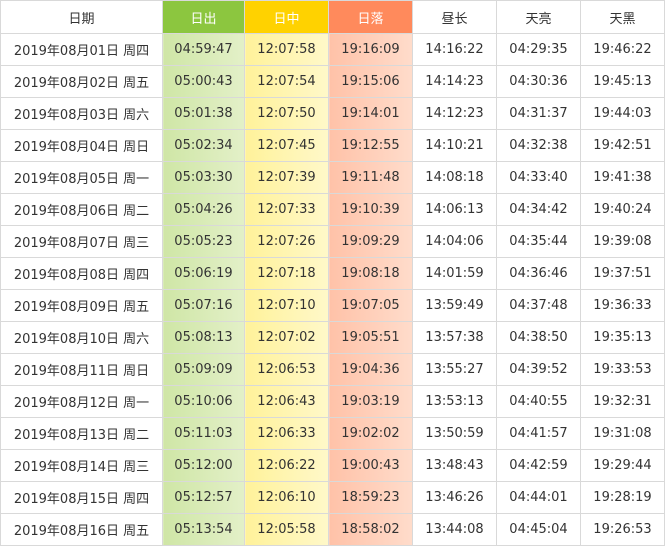 The image size is (665, 546). What do you see at coordinates (81, 17) in the screenshot?
I see `header-date: 日期` at bounding box center [81, 17].